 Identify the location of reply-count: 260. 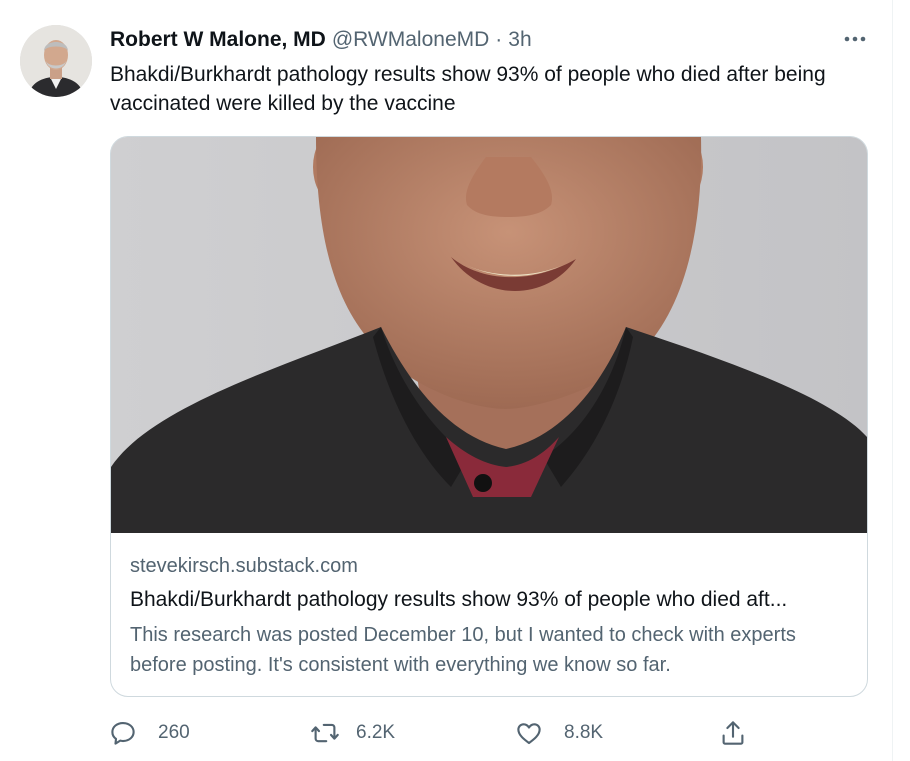
(174, 732).